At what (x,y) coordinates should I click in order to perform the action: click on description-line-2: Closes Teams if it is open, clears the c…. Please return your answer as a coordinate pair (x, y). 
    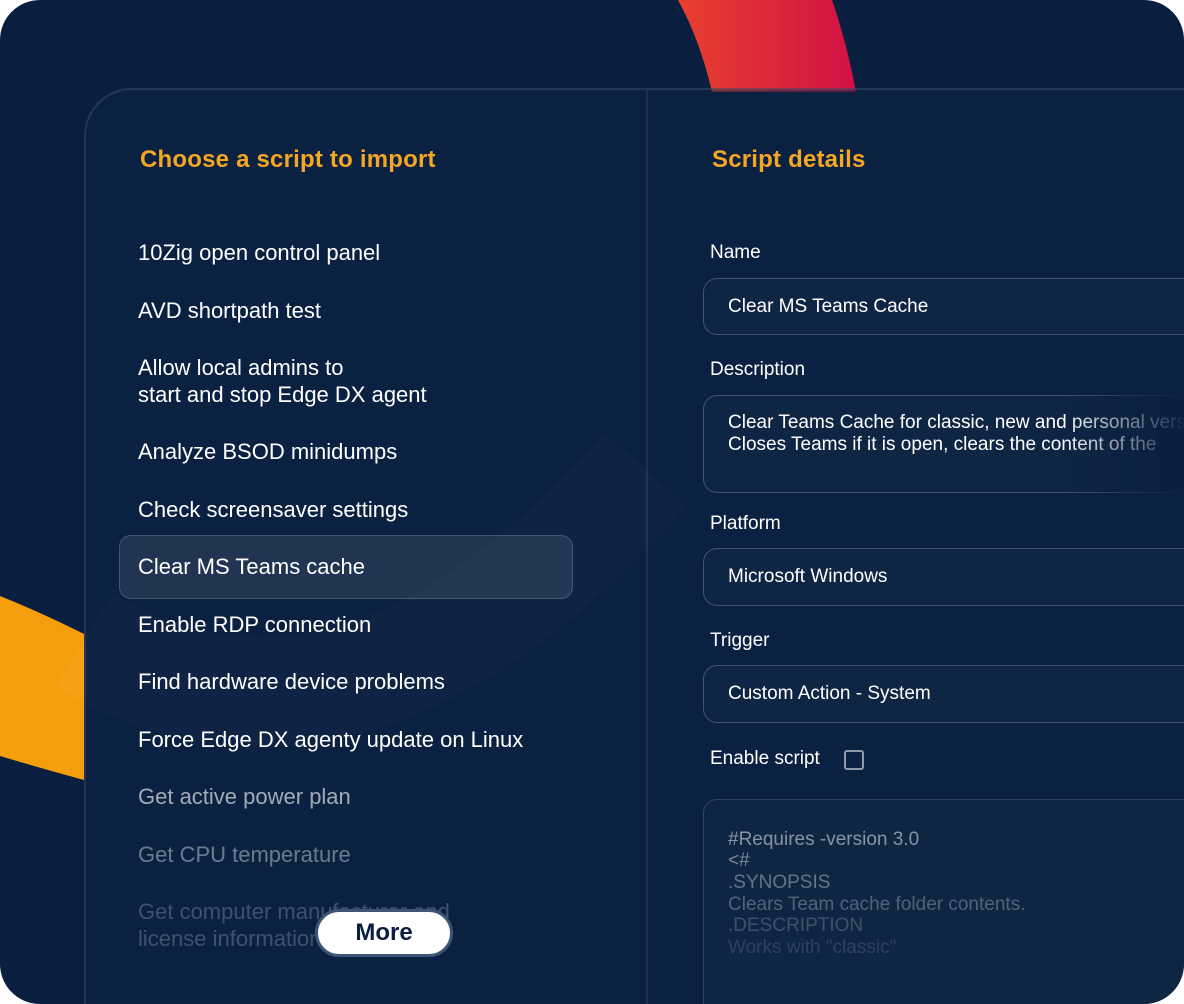
    Looking at the image, I should click on (942, 444).